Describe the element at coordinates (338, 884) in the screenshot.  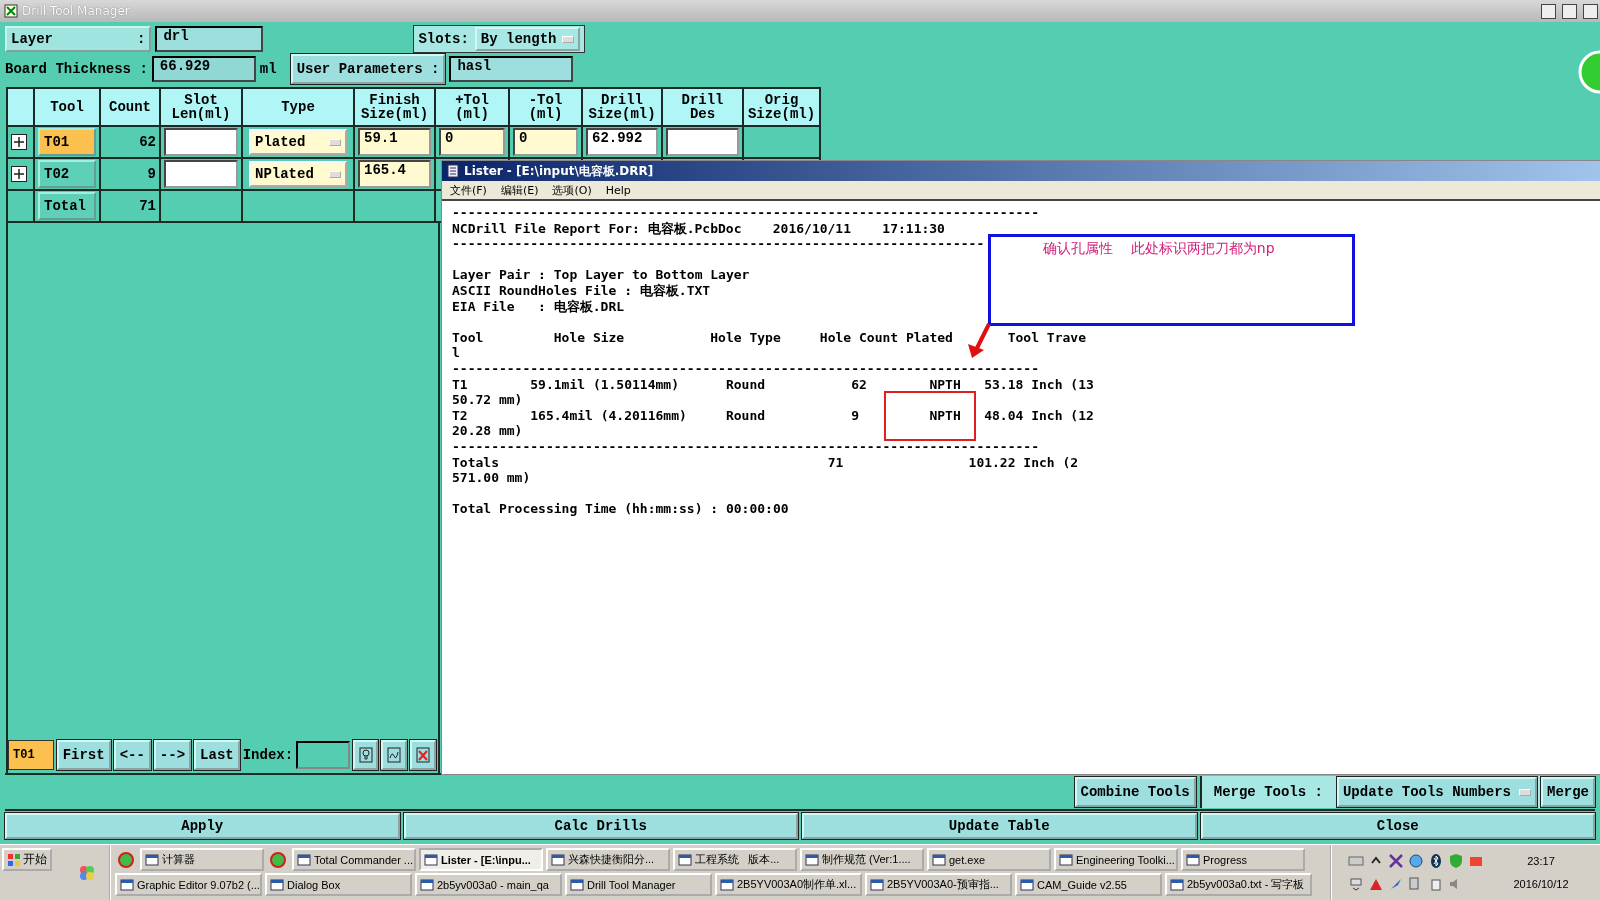
I see `taskbar-button: Dialog Box` at that location.